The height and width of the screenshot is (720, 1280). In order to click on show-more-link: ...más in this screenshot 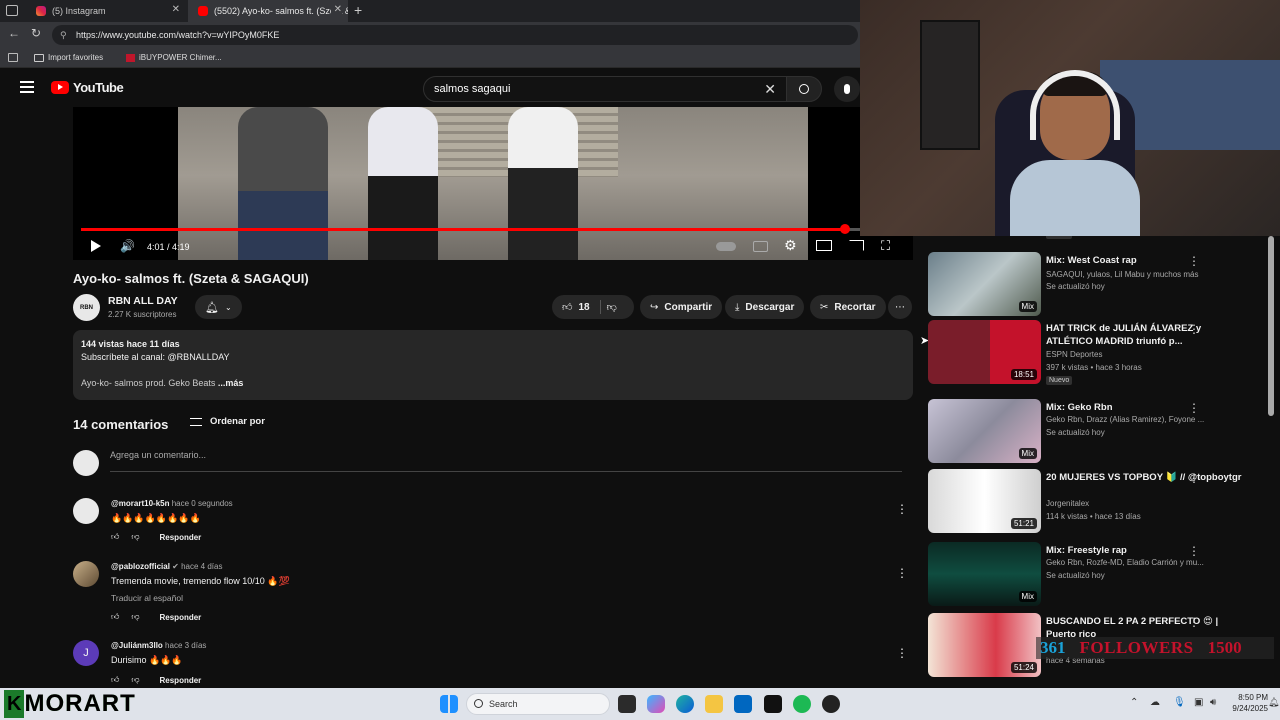, I will do `click(231, 383)`.